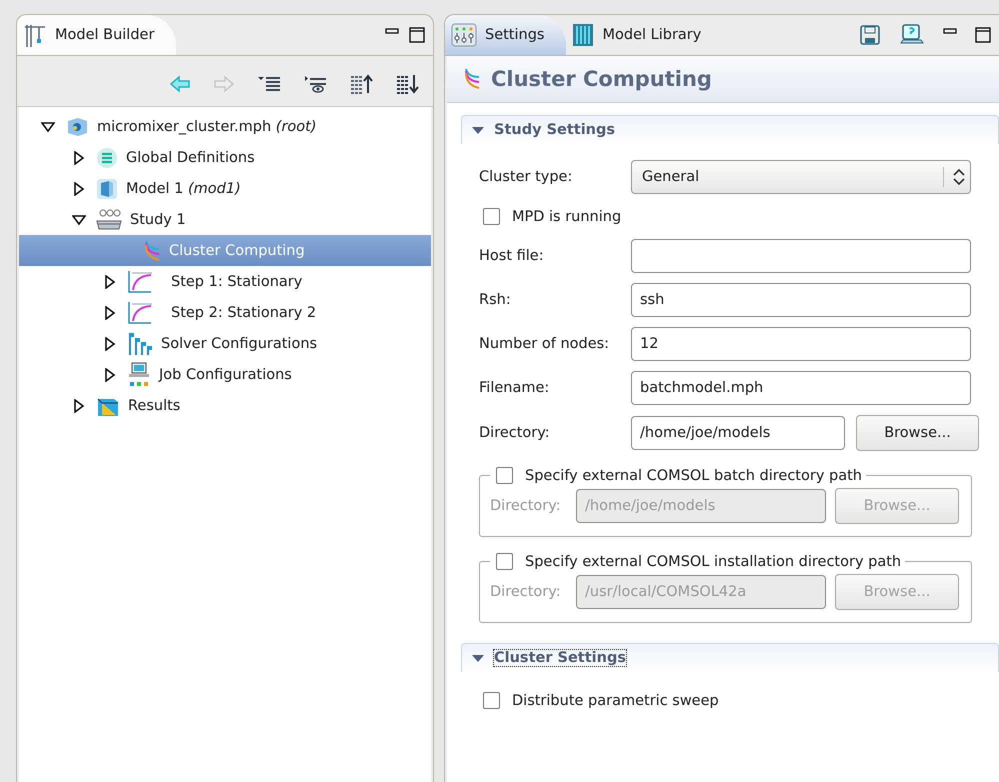 The width and height of the screenshot is (999, 782). Describe the element at coordinates (225, 281) in the screenshot. I see `tree-item: Step 1: Stationary` at that location.